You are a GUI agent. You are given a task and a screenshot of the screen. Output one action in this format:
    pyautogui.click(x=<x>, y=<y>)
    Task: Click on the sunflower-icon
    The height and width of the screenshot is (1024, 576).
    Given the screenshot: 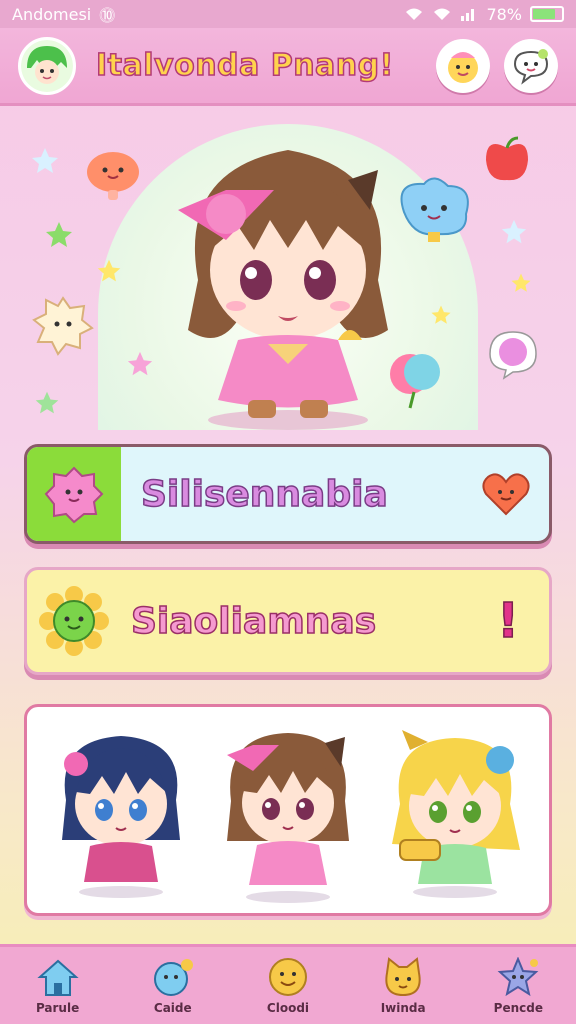 What is the action you would take?
    pyautogui.click(x=74, y=621)
    